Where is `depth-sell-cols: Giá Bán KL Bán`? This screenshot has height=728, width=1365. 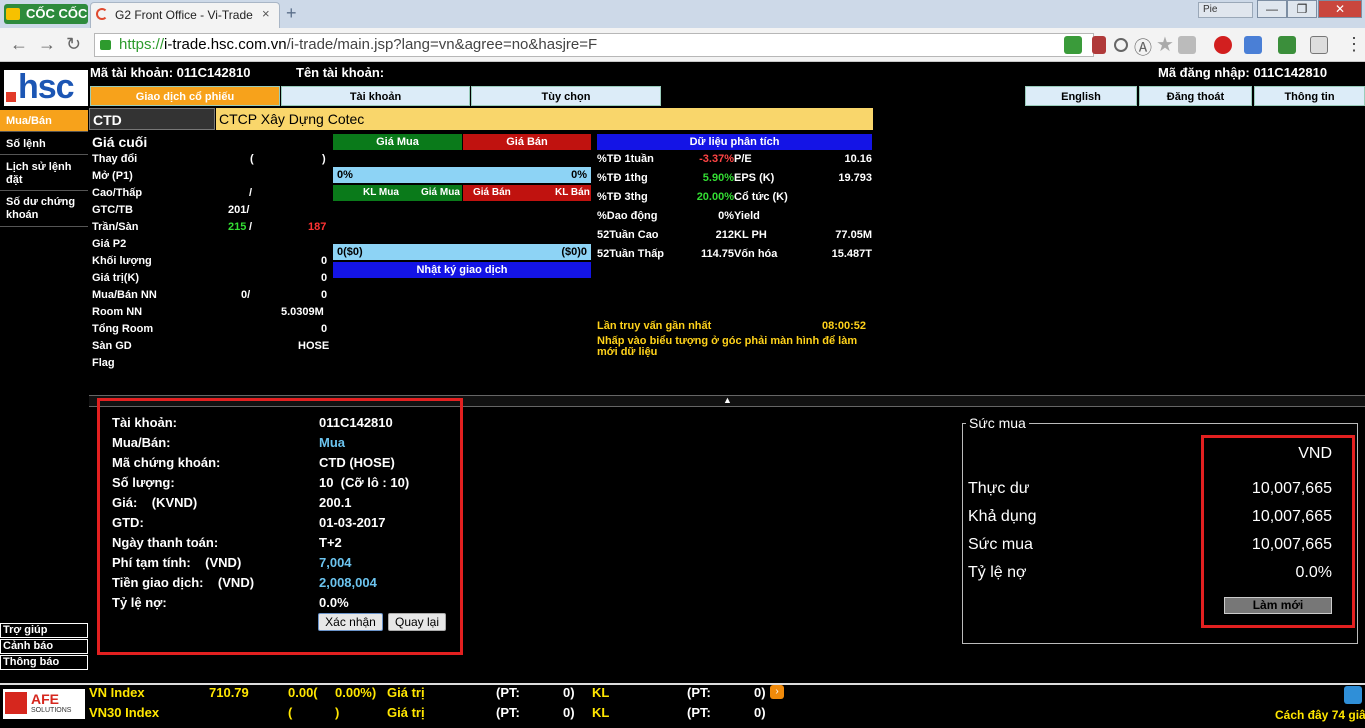
depth-sell-cols: Giá Bán KL Bán is located at coordinates (527, 193).